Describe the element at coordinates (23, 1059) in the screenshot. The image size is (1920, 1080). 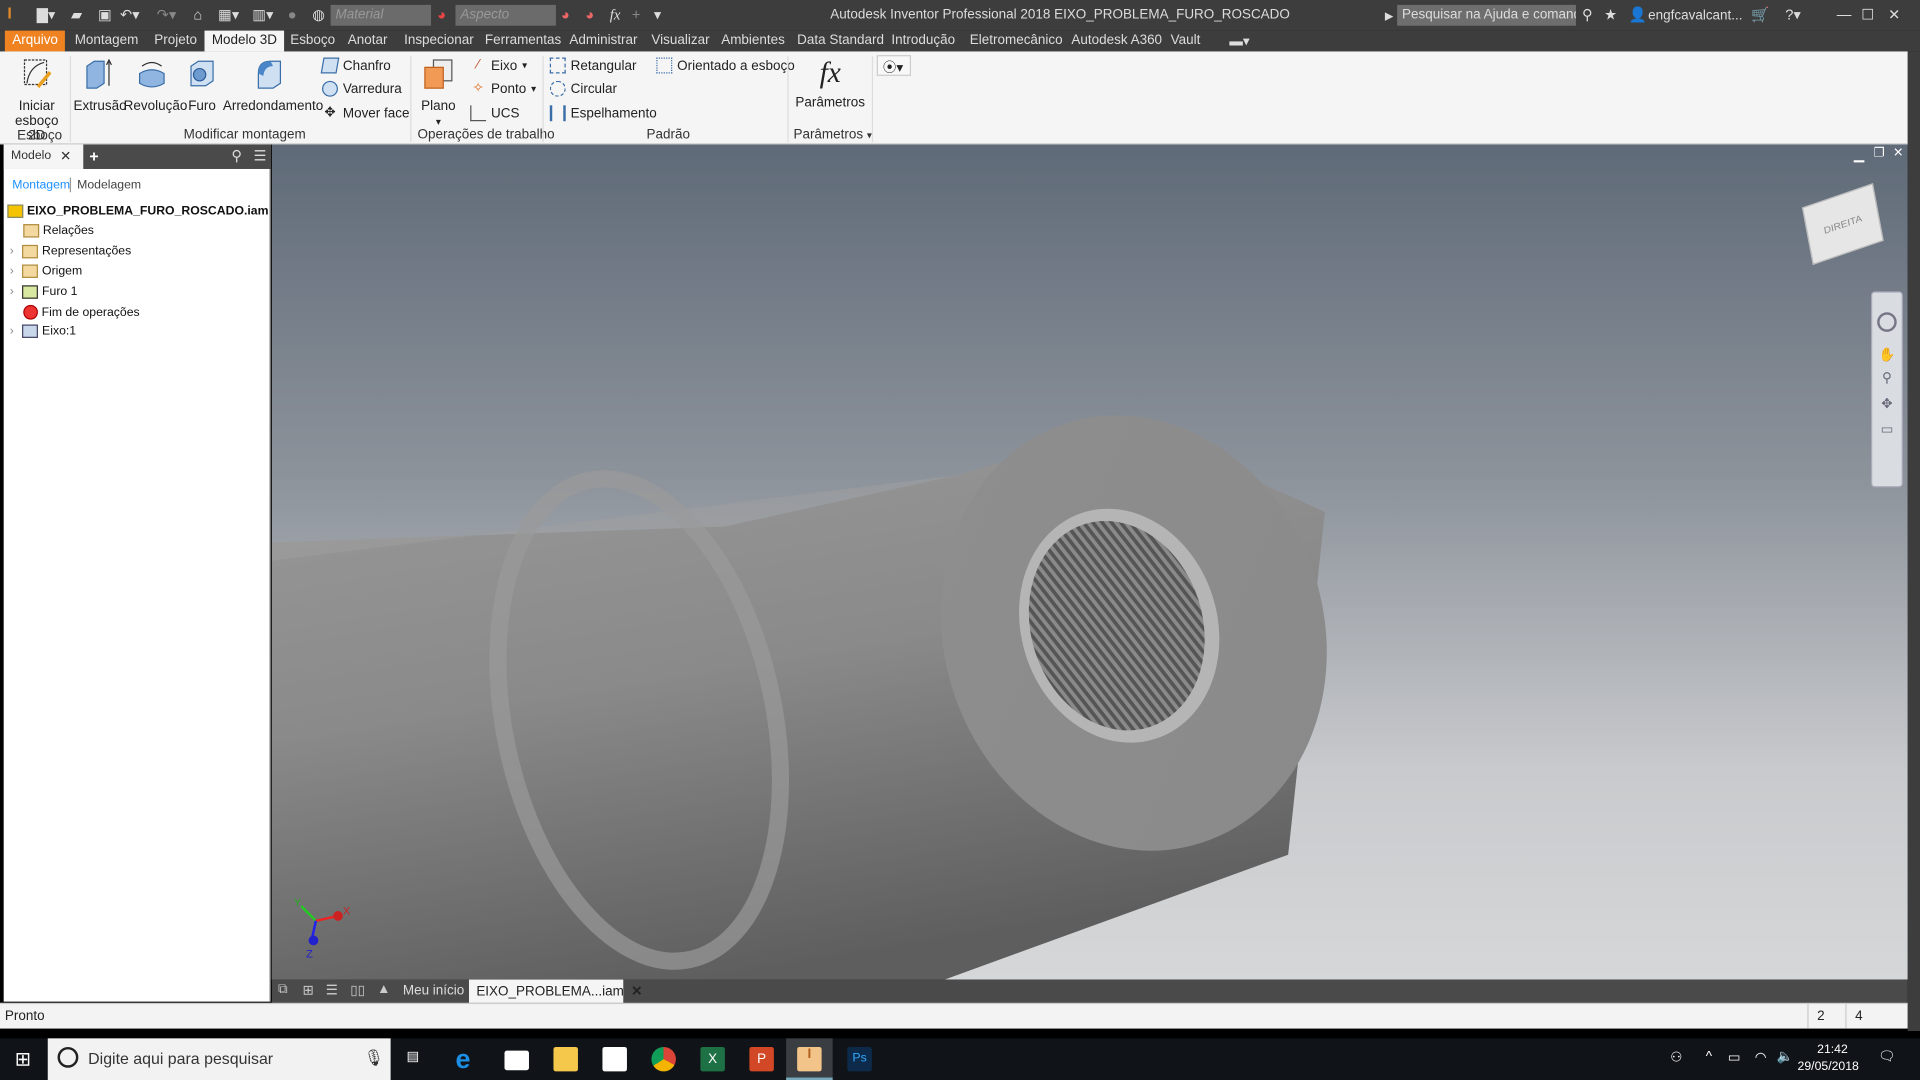
I see `windows-start-icon: ⊞` at that location.